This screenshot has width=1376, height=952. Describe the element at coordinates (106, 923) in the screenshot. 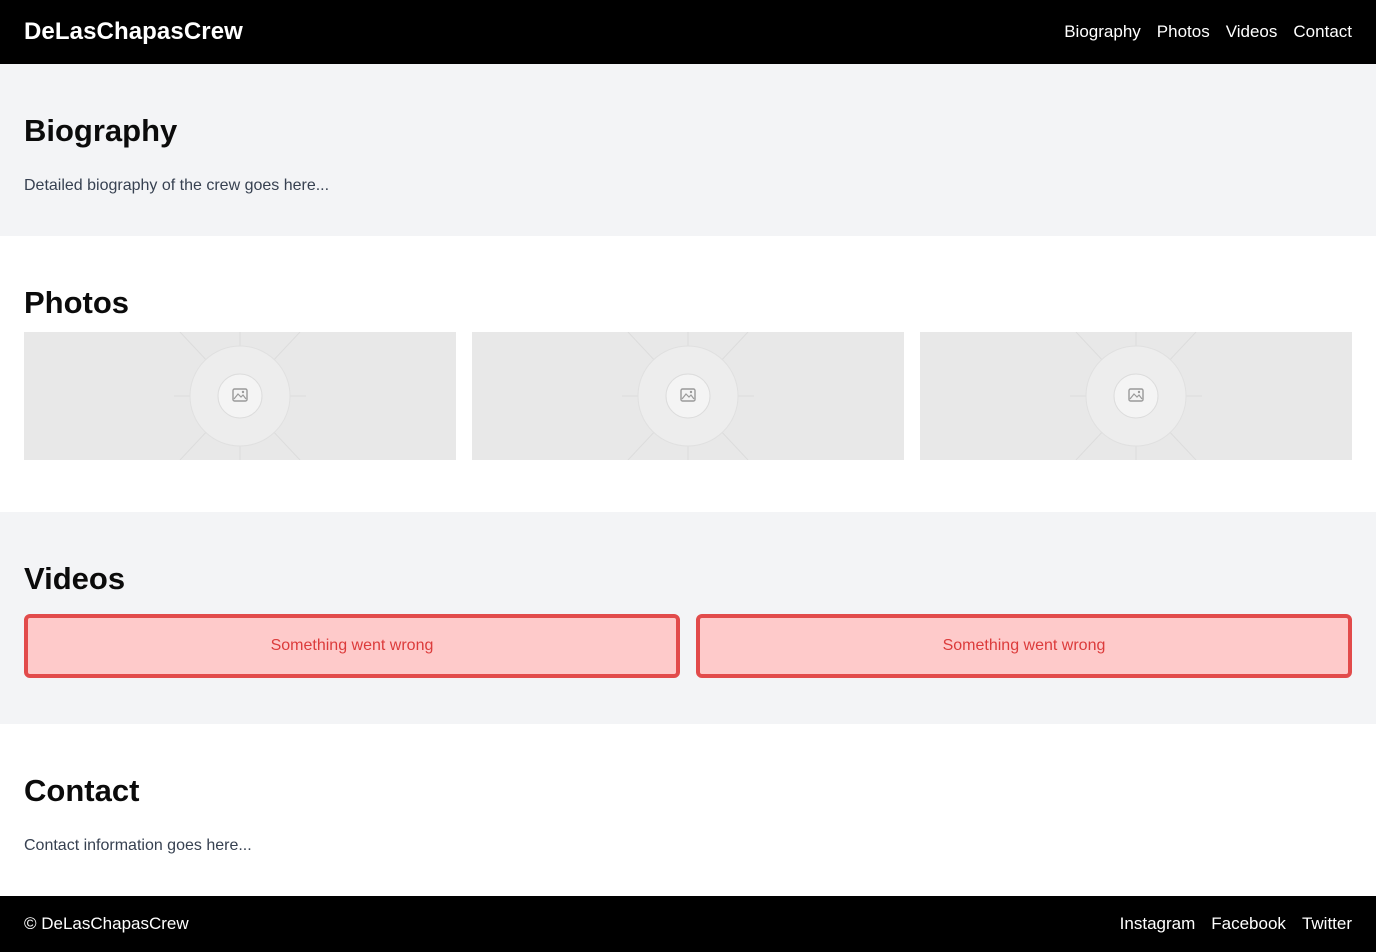

I see `footer-copyright: © DeLasChapasCrew` at that location.